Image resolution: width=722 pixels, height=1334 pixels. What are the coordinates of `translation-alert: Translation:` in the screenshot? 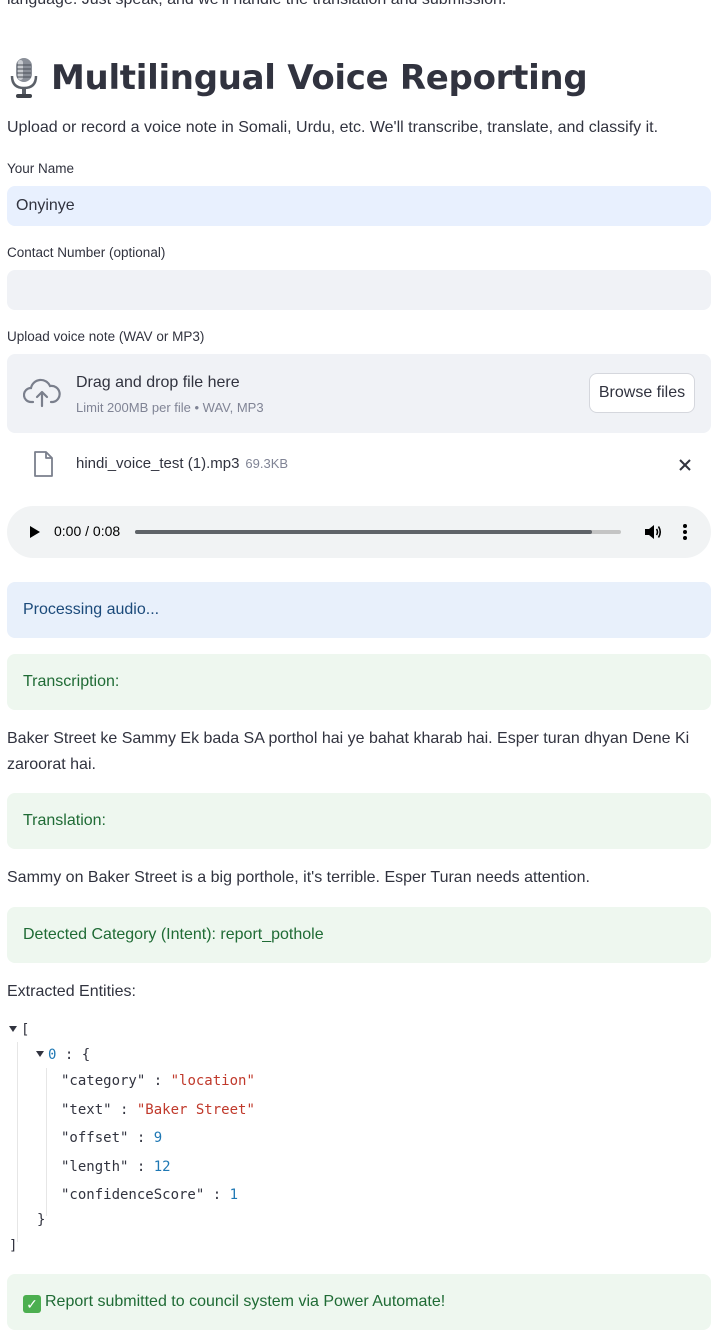 It's located at (359, 821).